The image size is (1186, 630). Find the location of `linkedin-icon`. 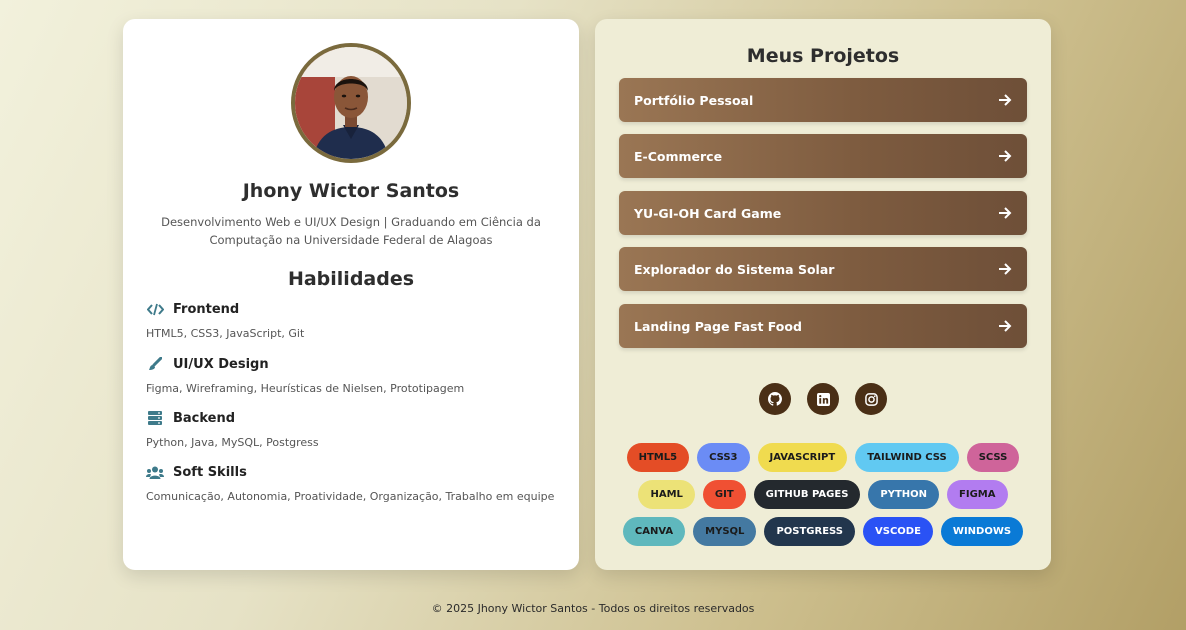

linkedin-icon is located at coordinates (823, 399).